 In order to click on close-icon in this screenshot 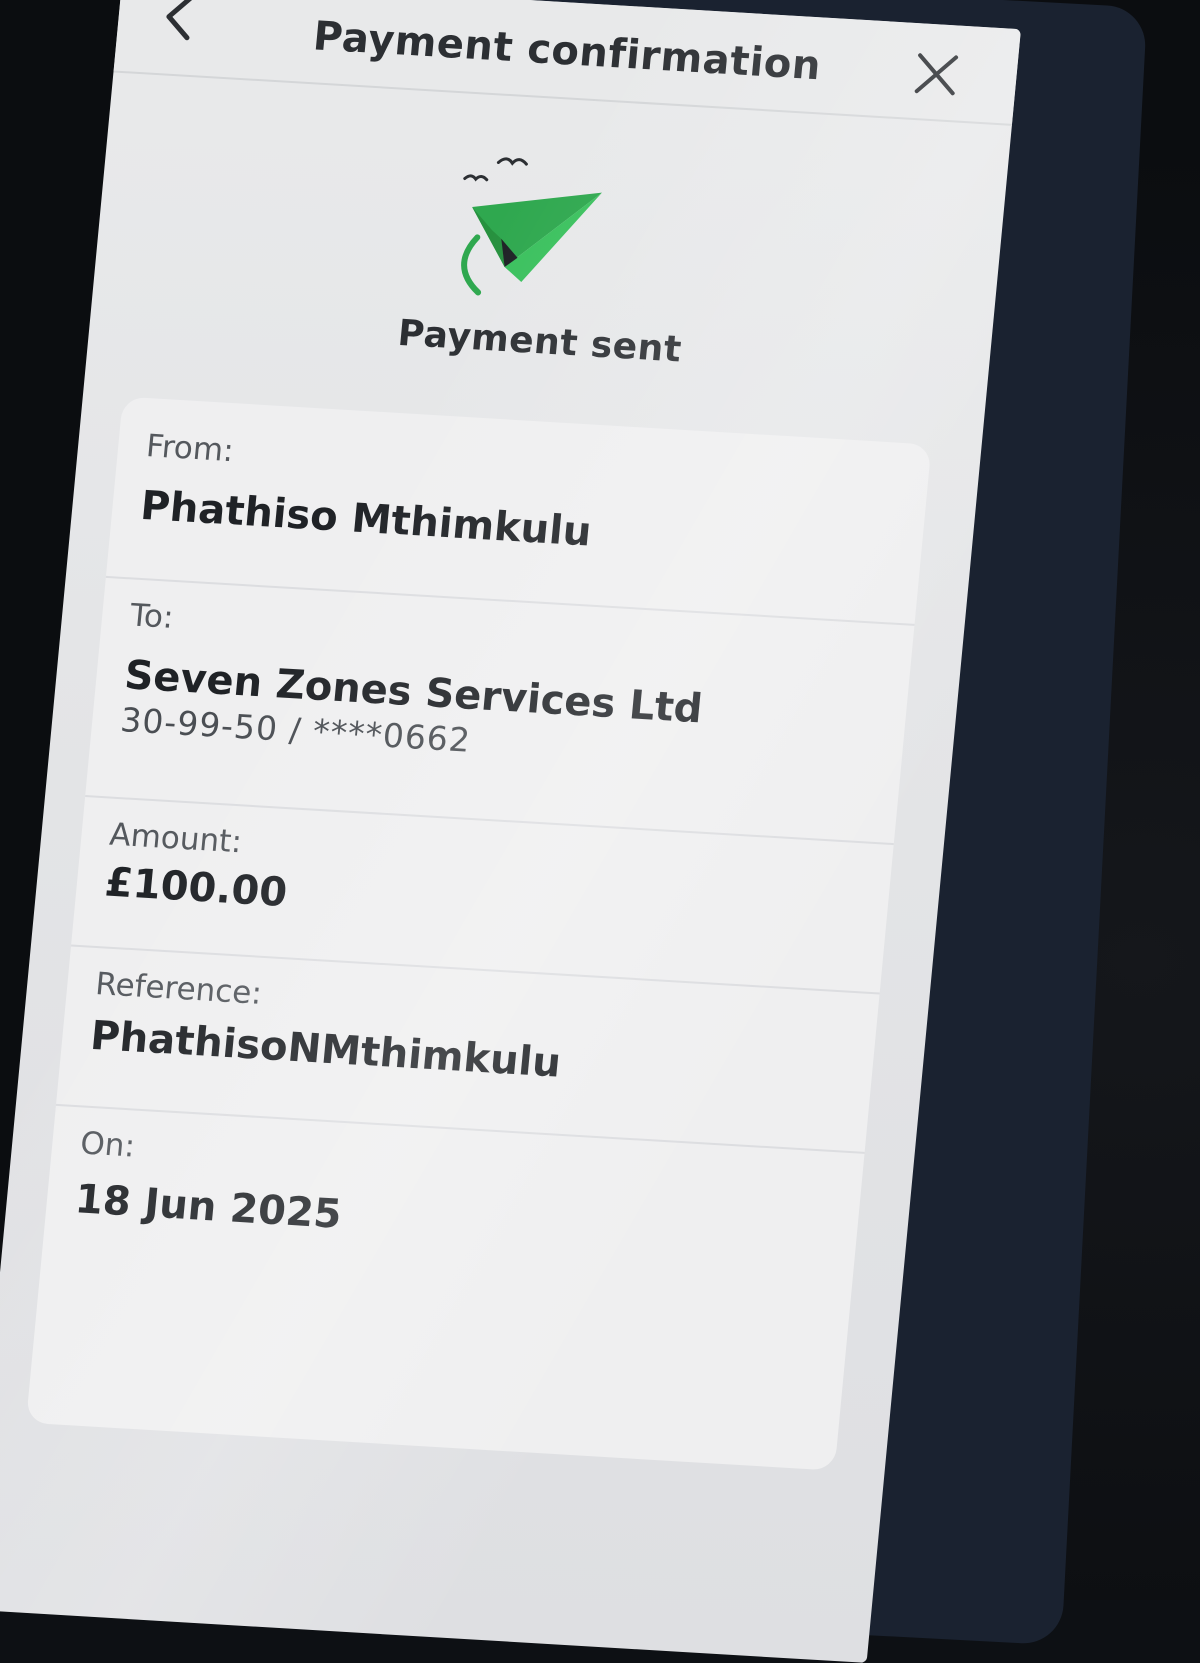, I will do `click(936, 74)`.